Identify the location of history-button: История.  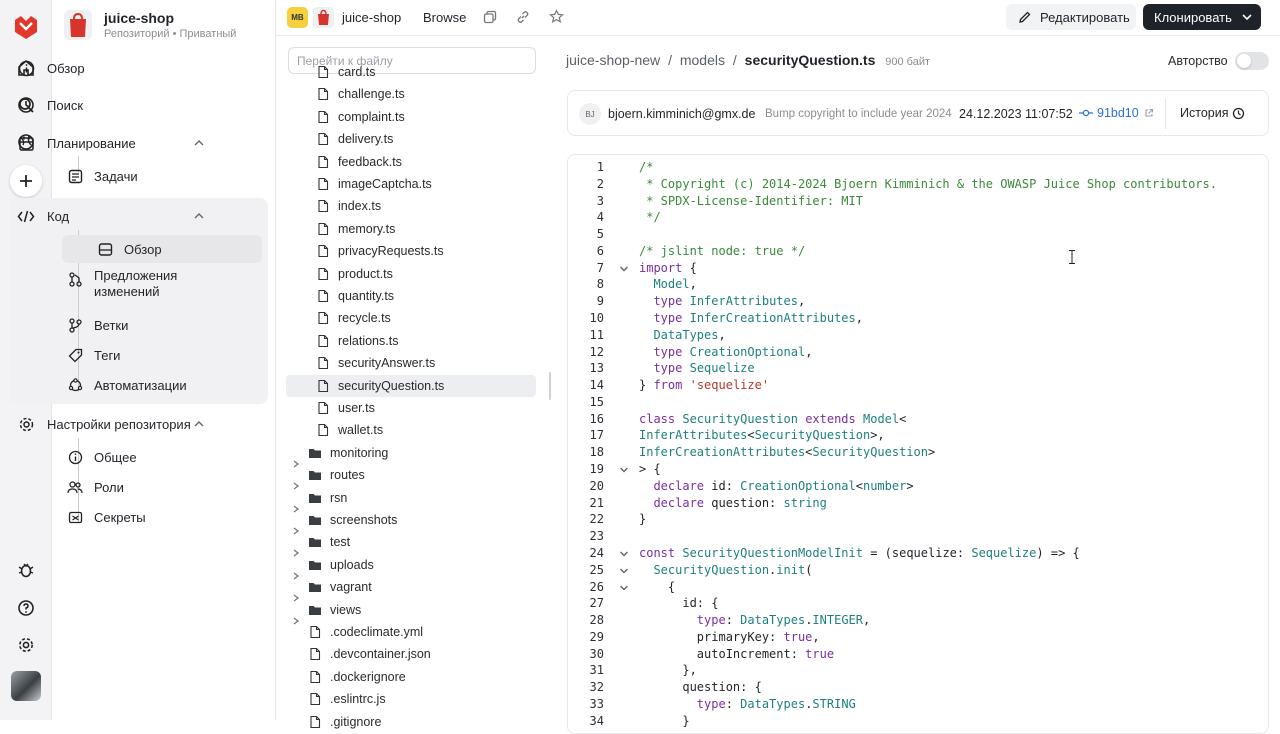
(1212, 113).